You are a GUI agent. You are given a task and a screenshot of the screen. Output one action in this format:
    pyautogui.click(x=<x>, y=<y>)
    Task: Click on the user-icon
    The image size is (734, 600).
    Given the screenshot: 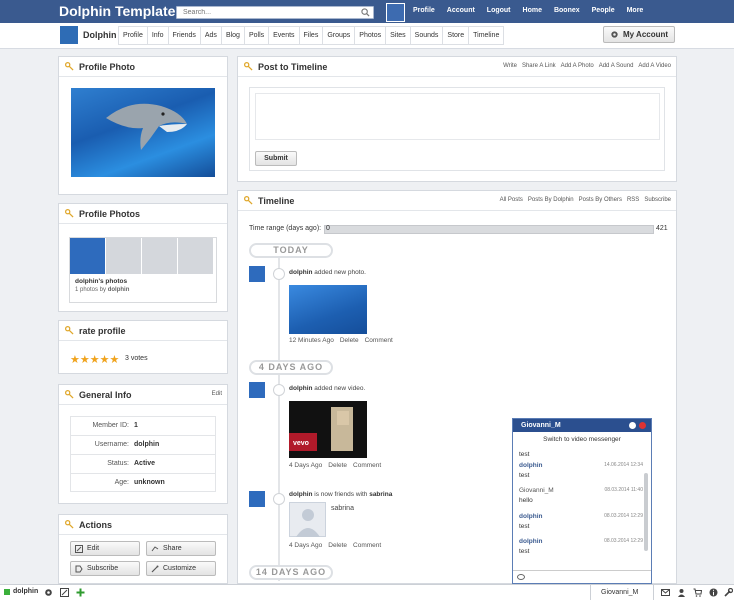 What is the action you would take?
    pyautogui.click(x=681, y=592)
    